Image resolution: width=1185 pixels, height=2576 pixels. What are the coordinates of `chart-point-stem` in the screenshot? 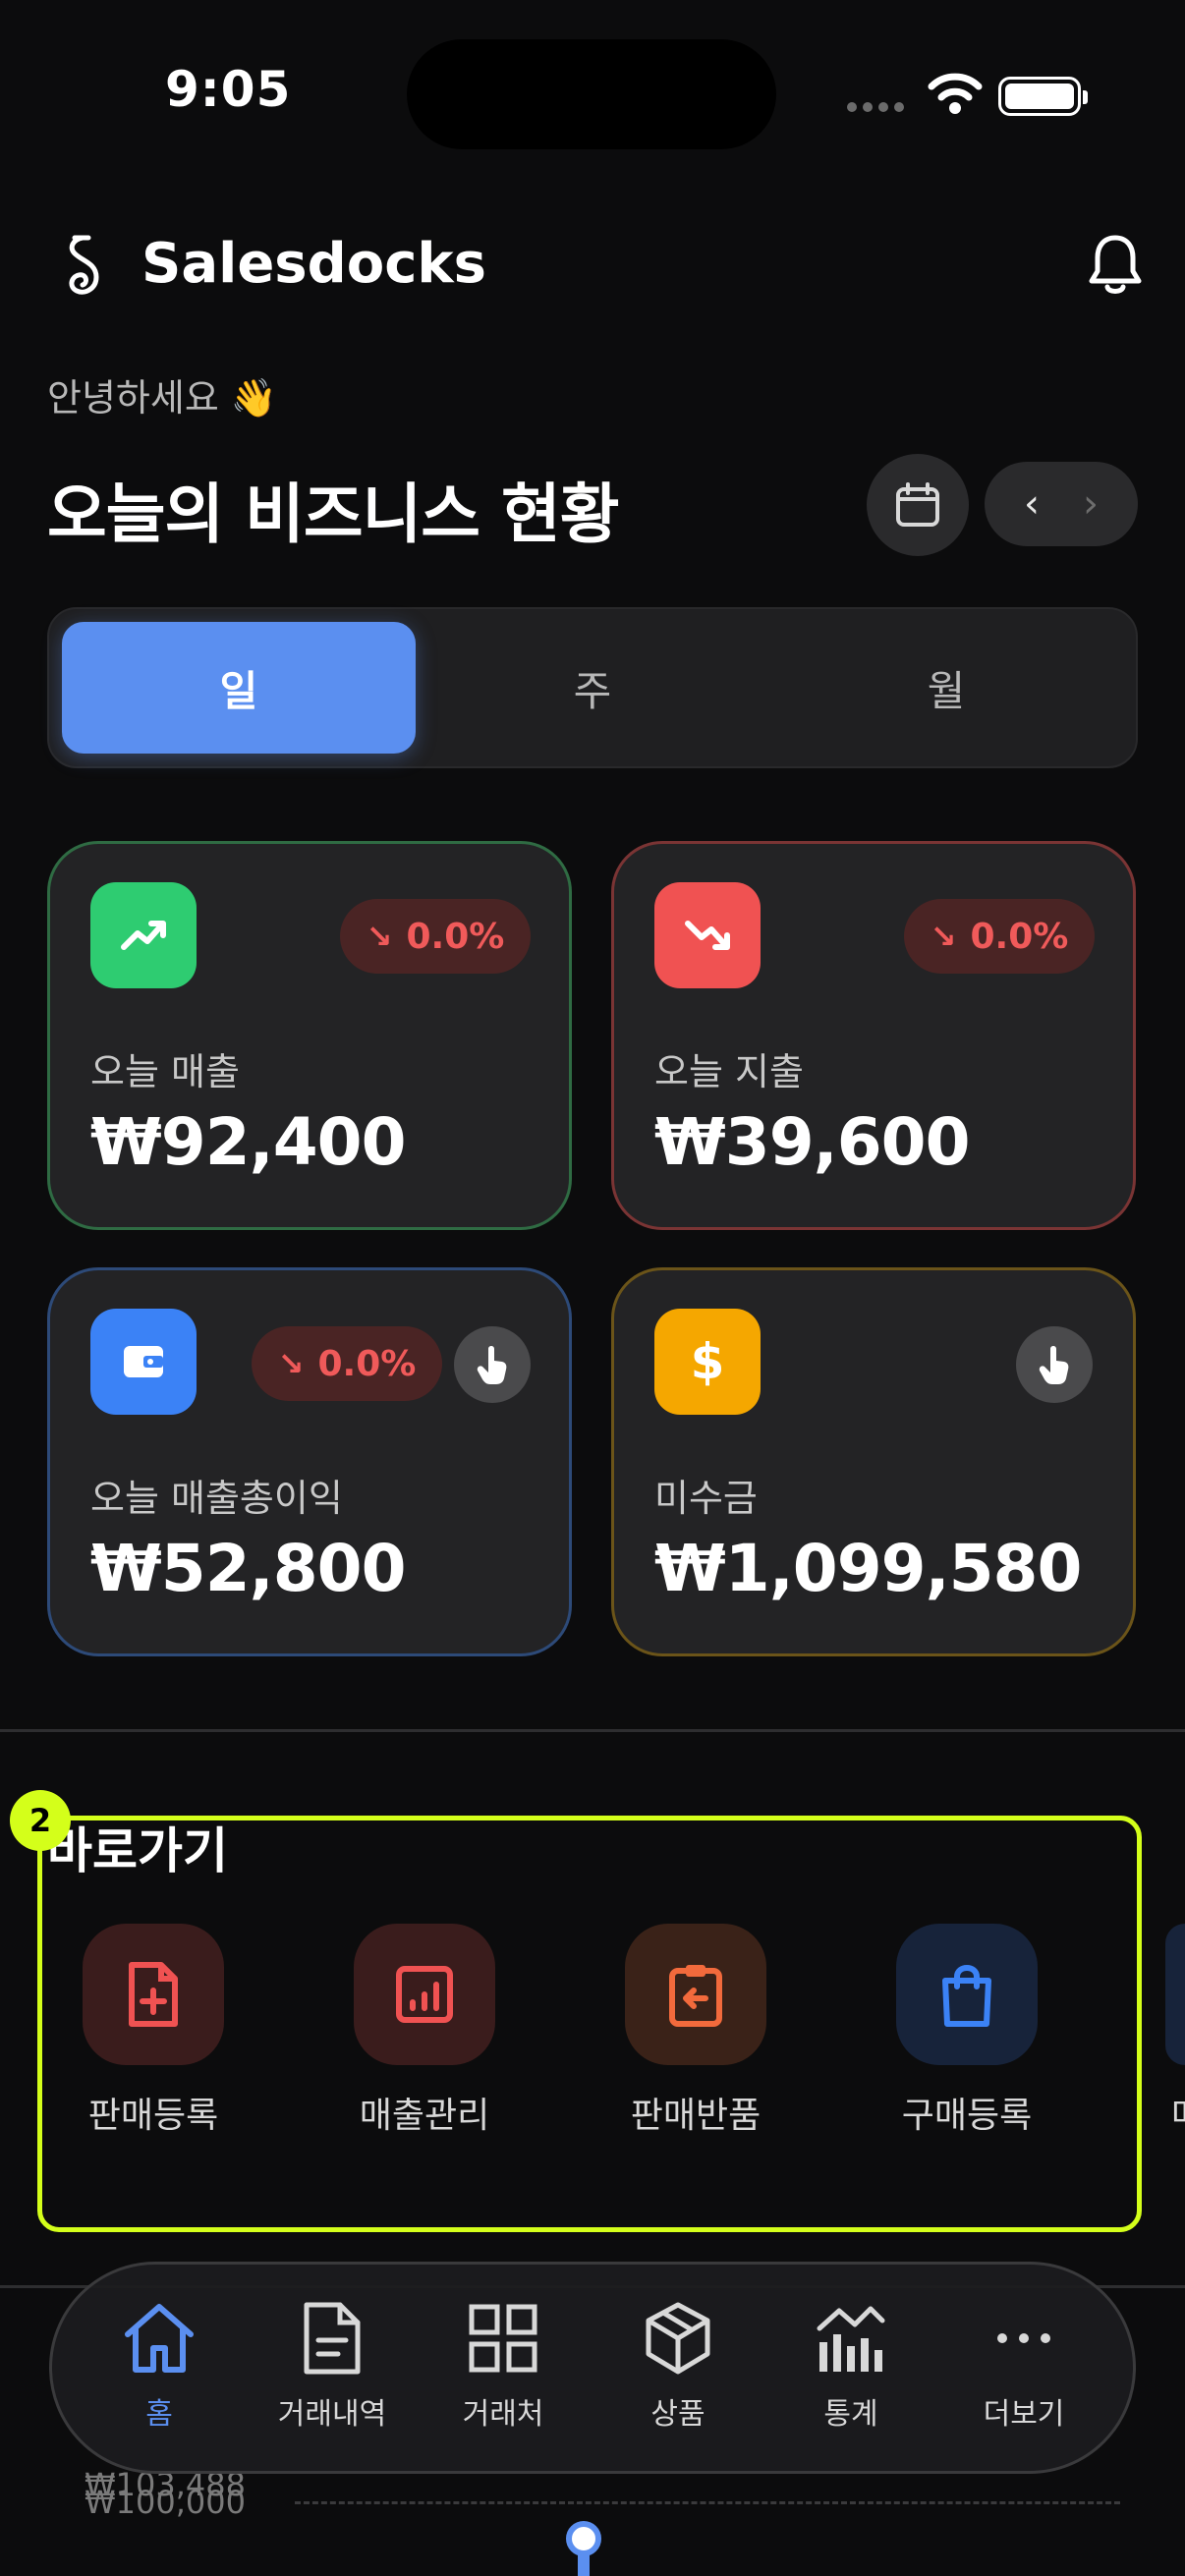 It's located at (584, 2564).